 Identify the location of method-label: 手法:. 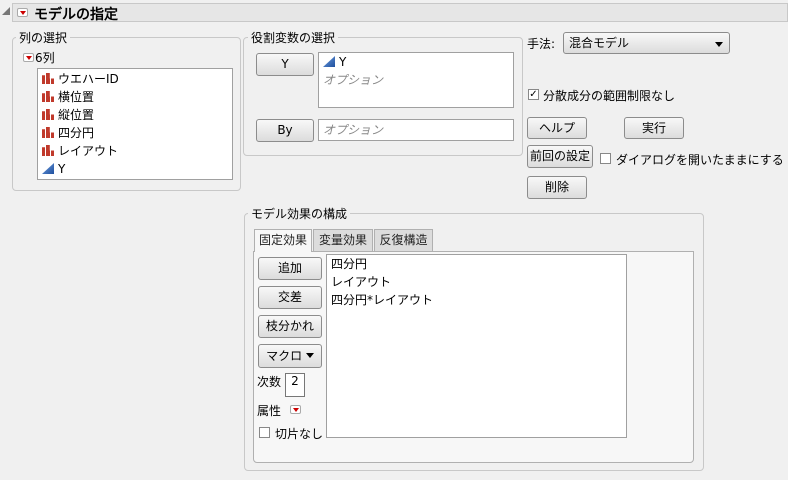
(541, 44).